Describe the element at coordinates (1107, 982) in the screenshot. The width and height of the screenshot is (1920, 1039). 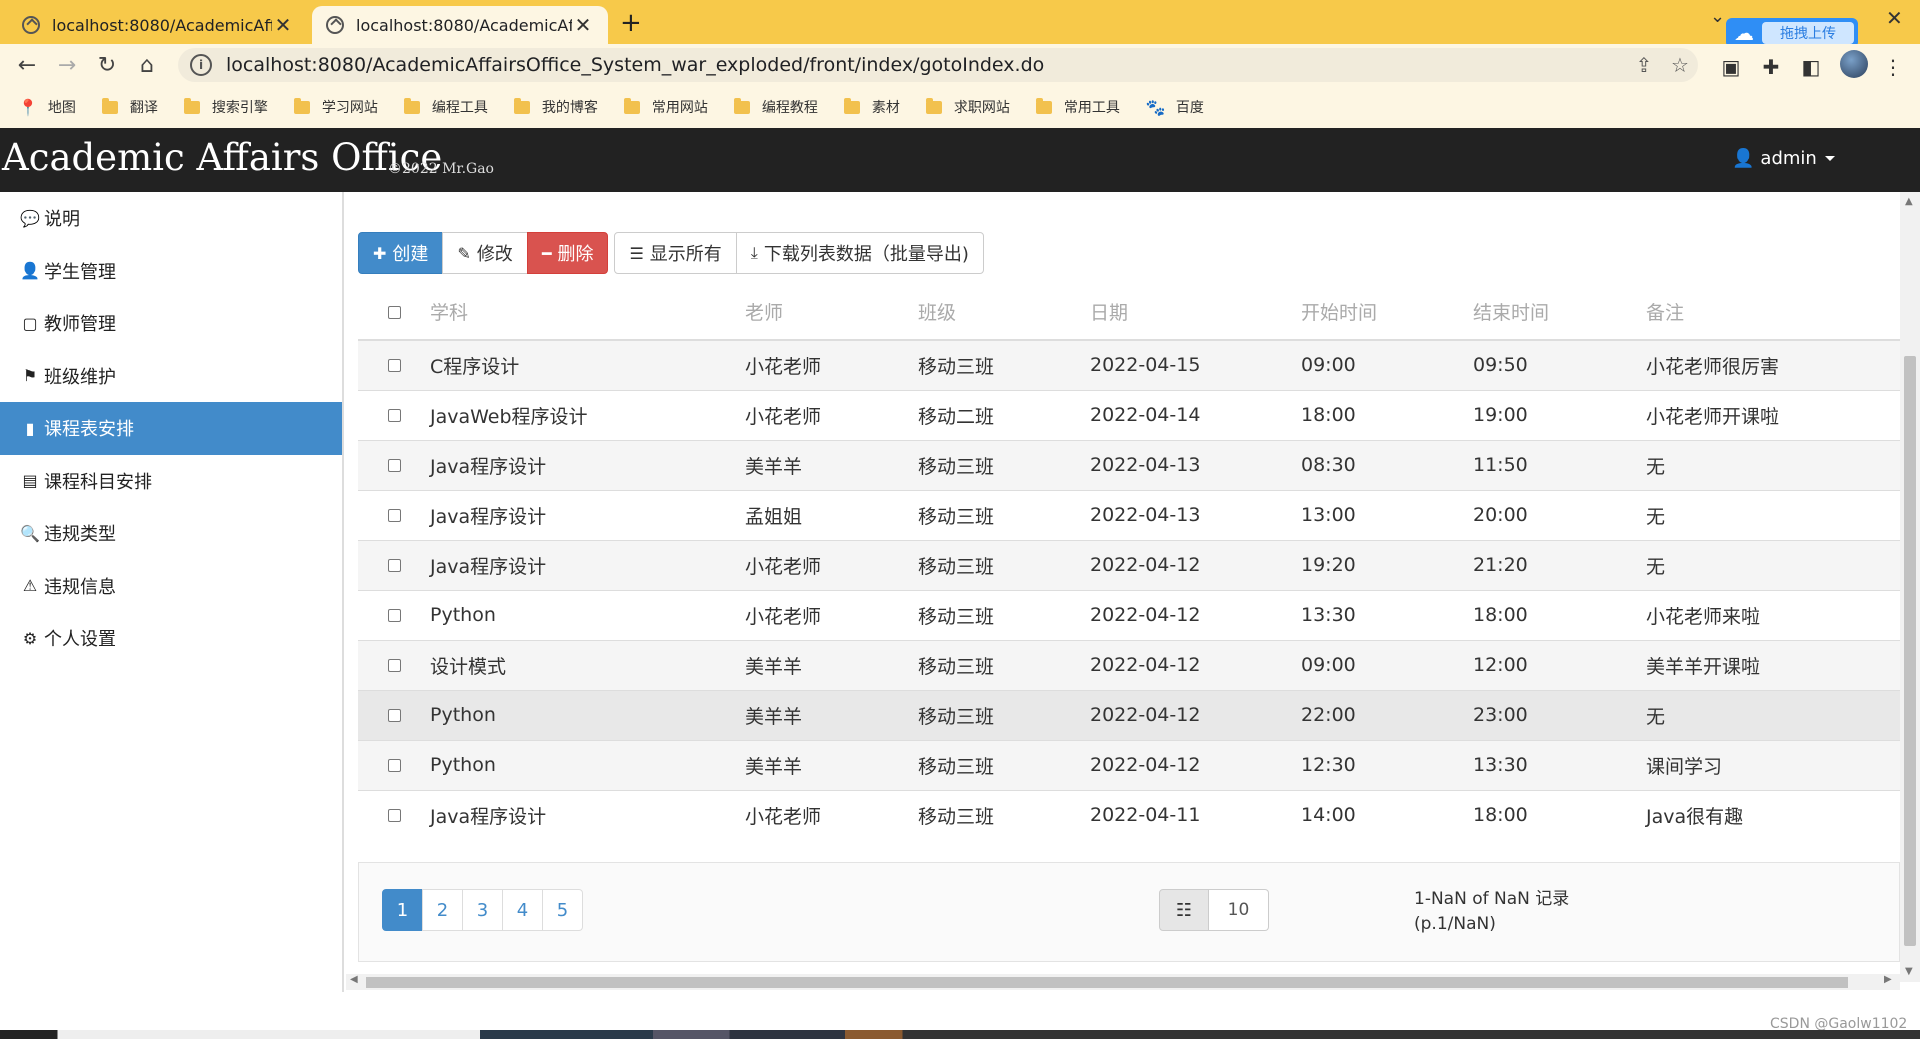
I see `horizontal-scroll-thumb` at that location.